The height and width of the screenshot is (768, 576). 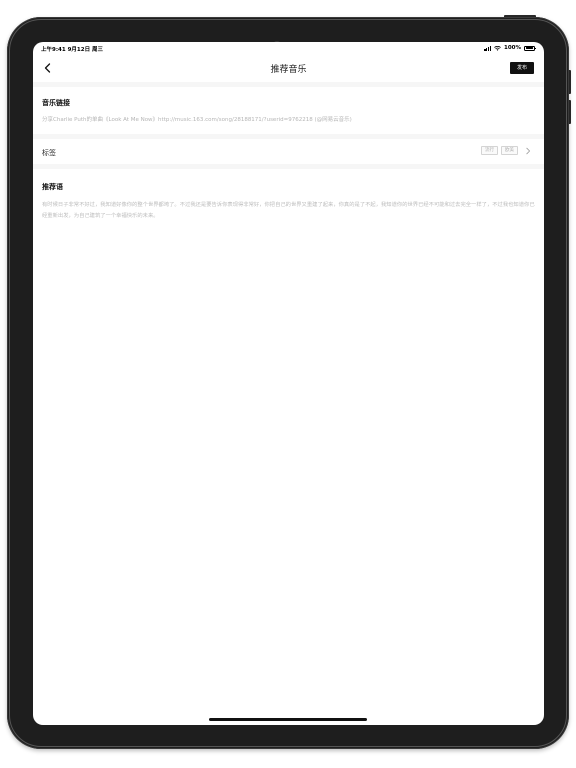 What do you see at coordinates (487, 48) in the screenshot?
I see `cellular-signal-icon` at bounding box center [487, 48].